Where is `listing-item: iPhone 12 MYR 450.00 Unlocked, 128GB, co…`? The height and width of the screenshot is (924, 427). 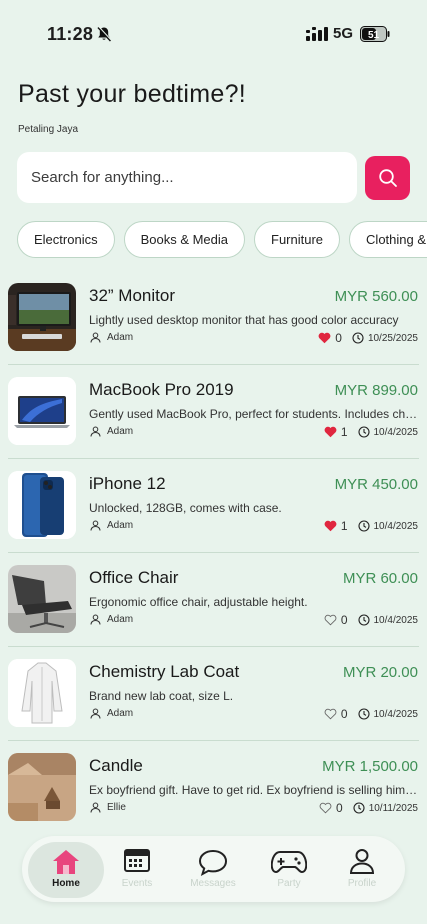
listing-item: iPhone 12 MYR 450.00 Unlocked, 128GB, co… is located at coordinates (213, 505).